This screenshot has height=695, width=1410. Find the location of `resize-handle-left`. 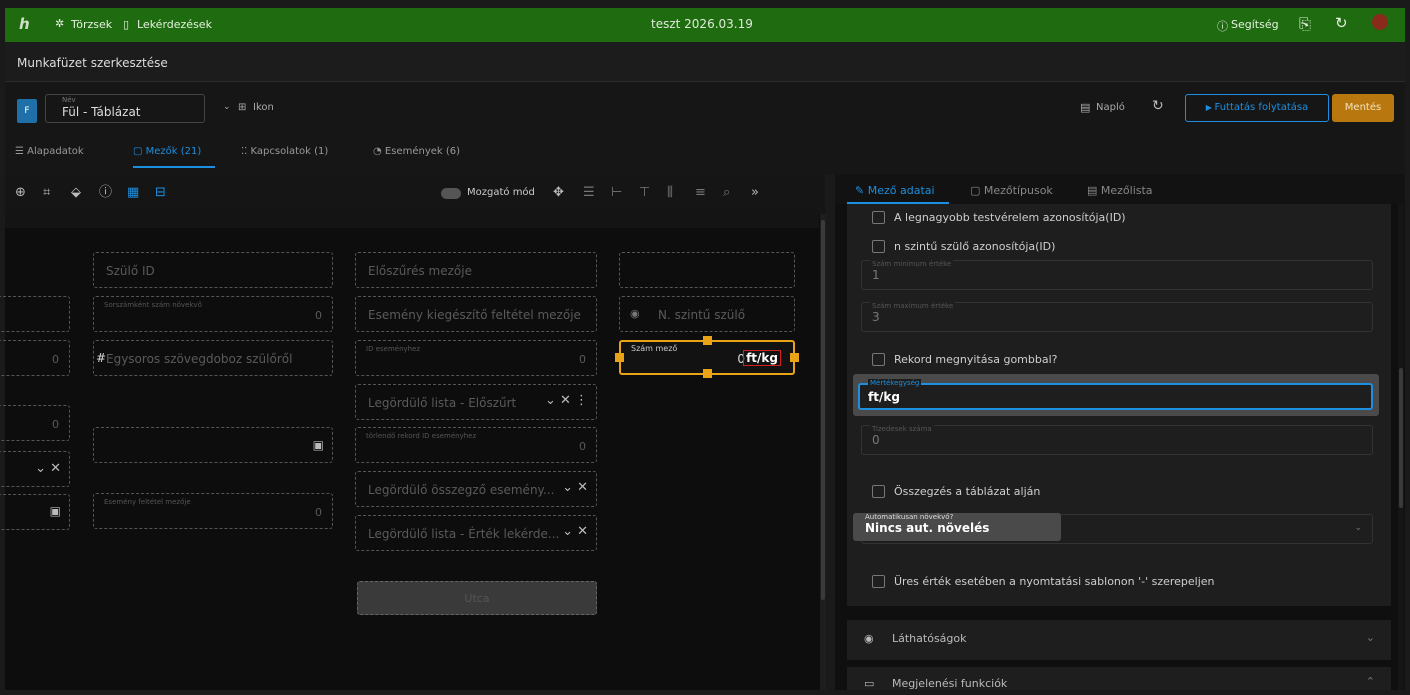

resize-handle-left is located at coordinates (619, 357).